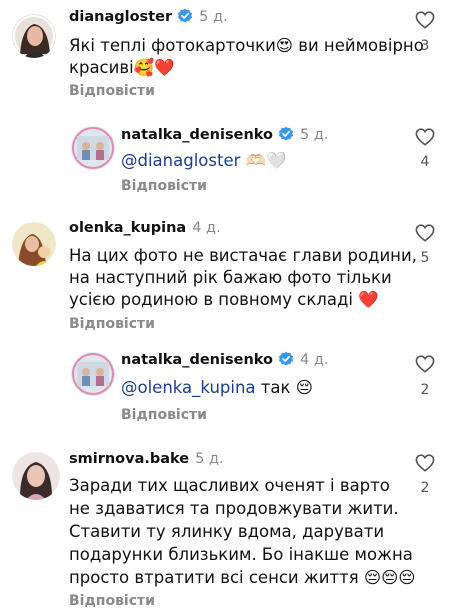 The image size is (456, 610). What do you see at coordinates (230, 277) in the screenshot?
I see `comment-line: на наступний рік бажаю фото тільки` at bounding box center [230, 277].